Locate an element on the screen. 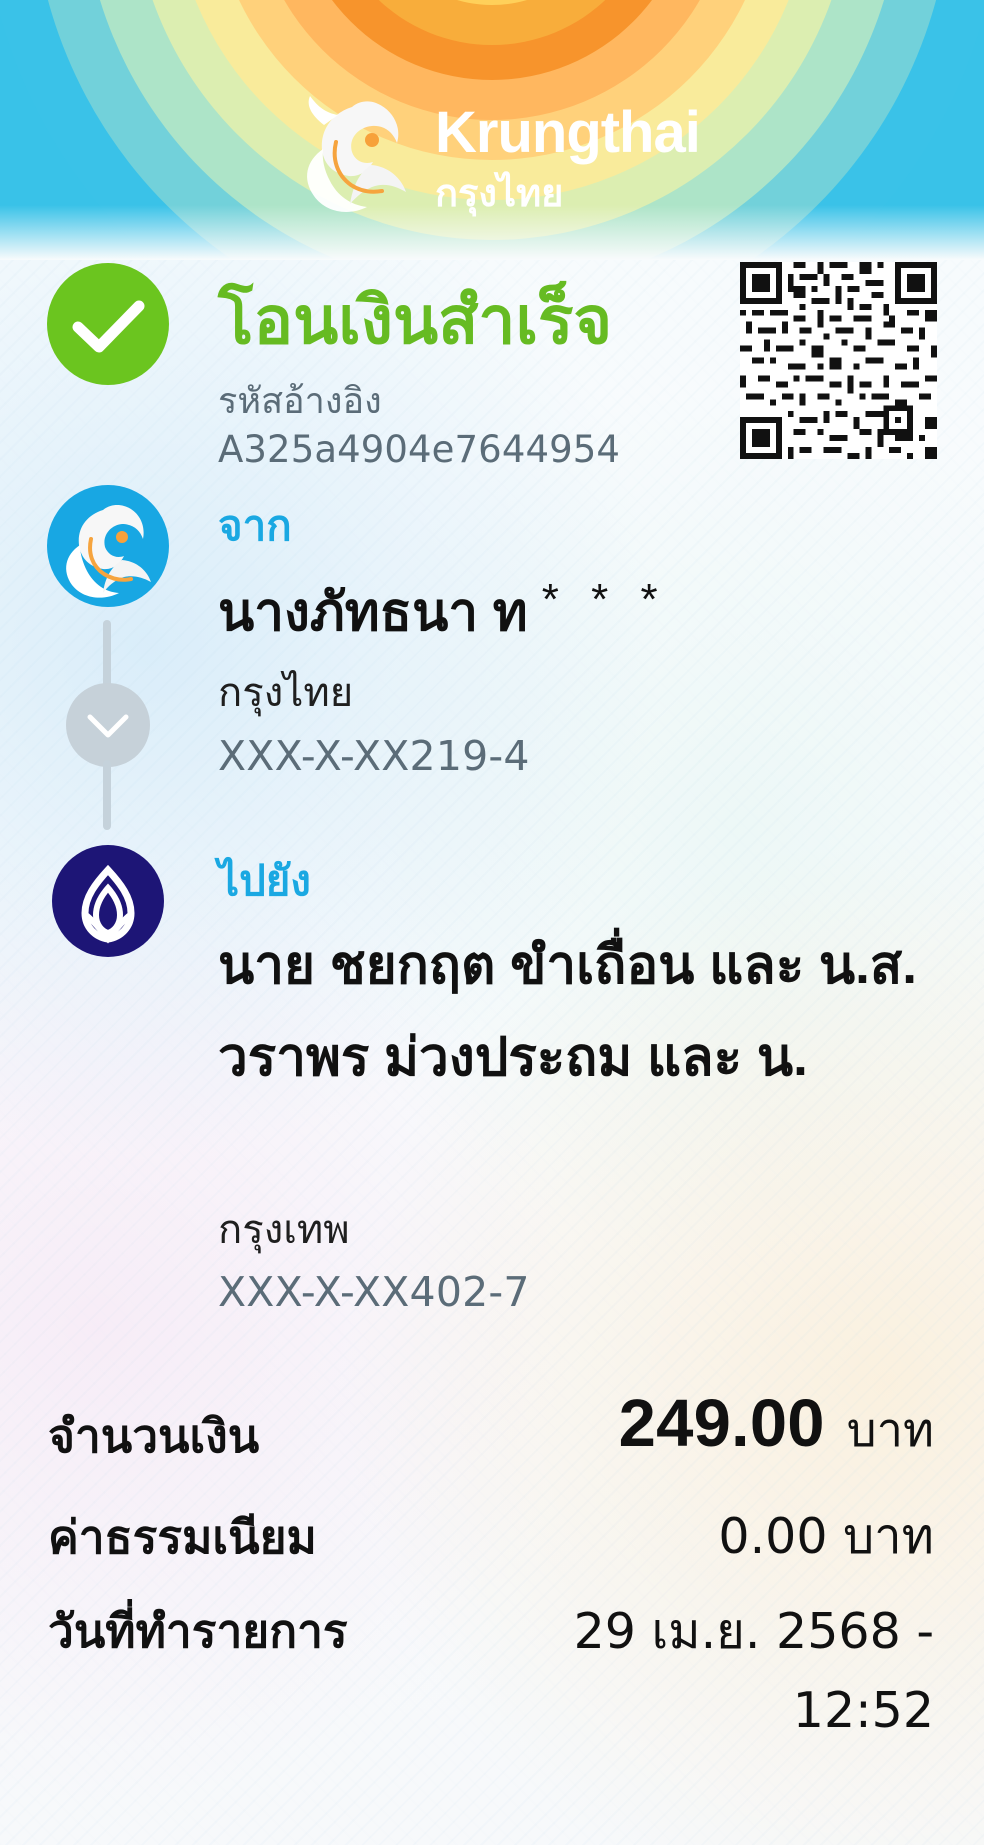 This screenshot has width=984, height=1845. chevron-down-icon is located at coordinates (108, 726).